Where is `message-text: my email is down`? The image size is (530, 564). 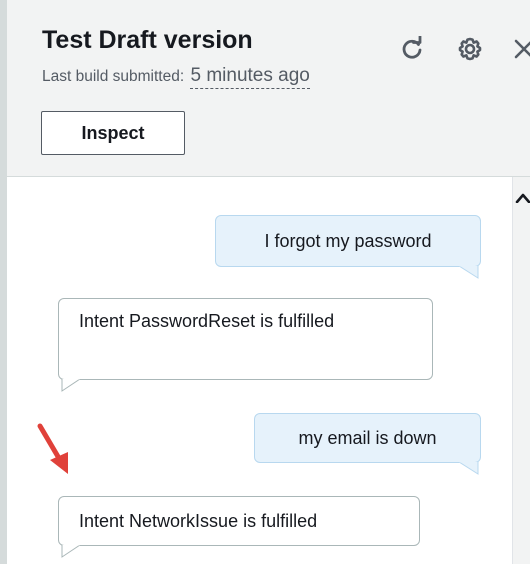
message-text: my email is down is located at coordinates (367, 437).